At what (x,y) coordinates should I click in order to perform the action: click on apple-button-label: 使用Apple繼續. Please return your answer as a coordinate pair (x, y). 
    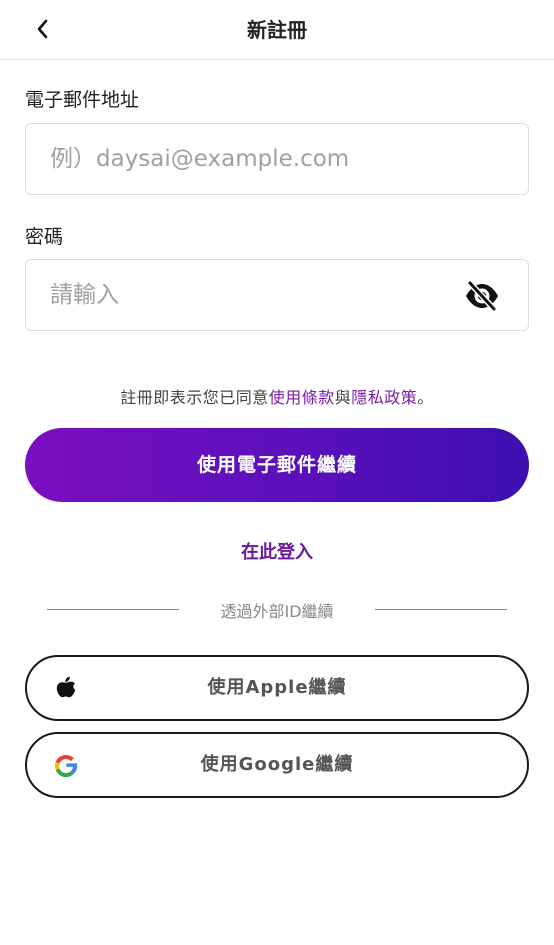
    Looking at the image, I should click on (277, 687).